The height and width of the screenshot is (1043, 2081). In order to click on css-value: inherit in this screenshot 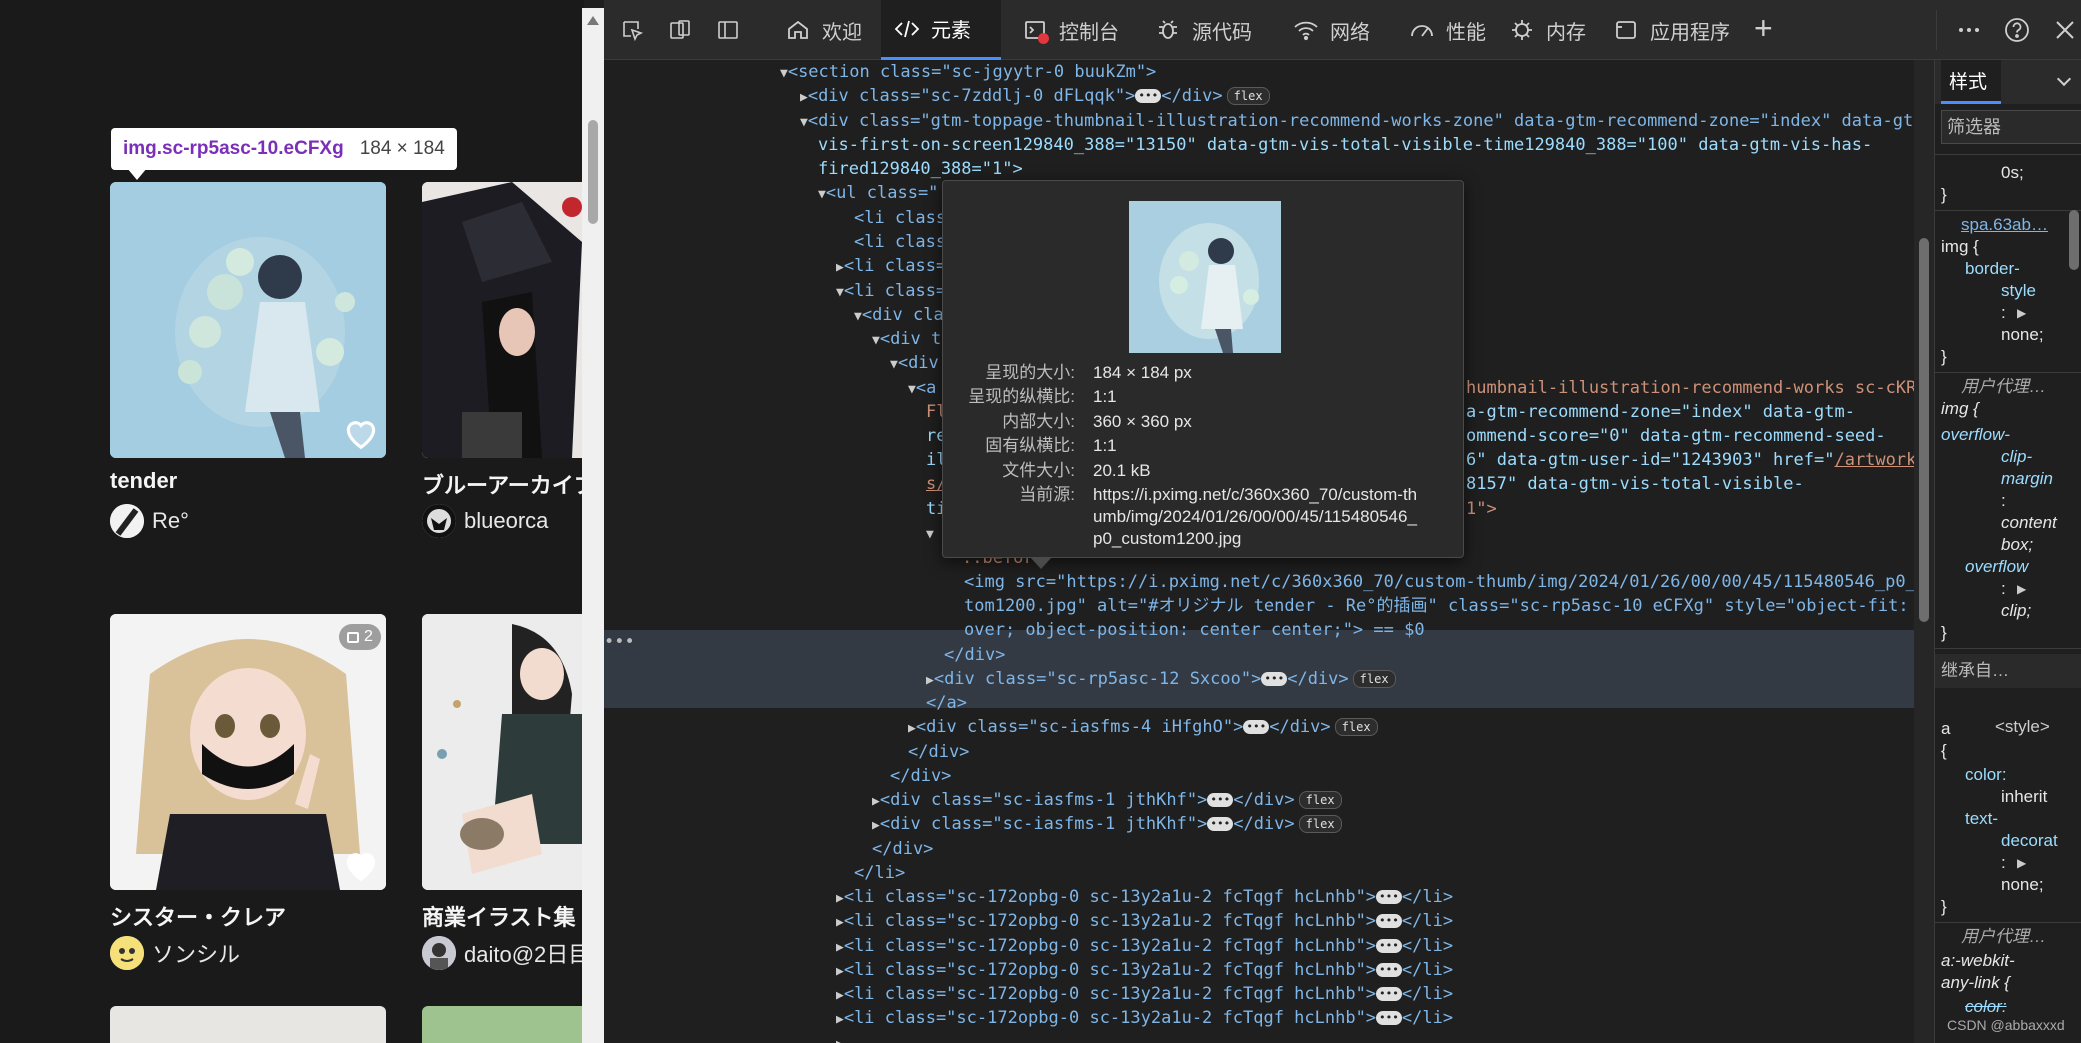, I will do `click(2024, 797)`.